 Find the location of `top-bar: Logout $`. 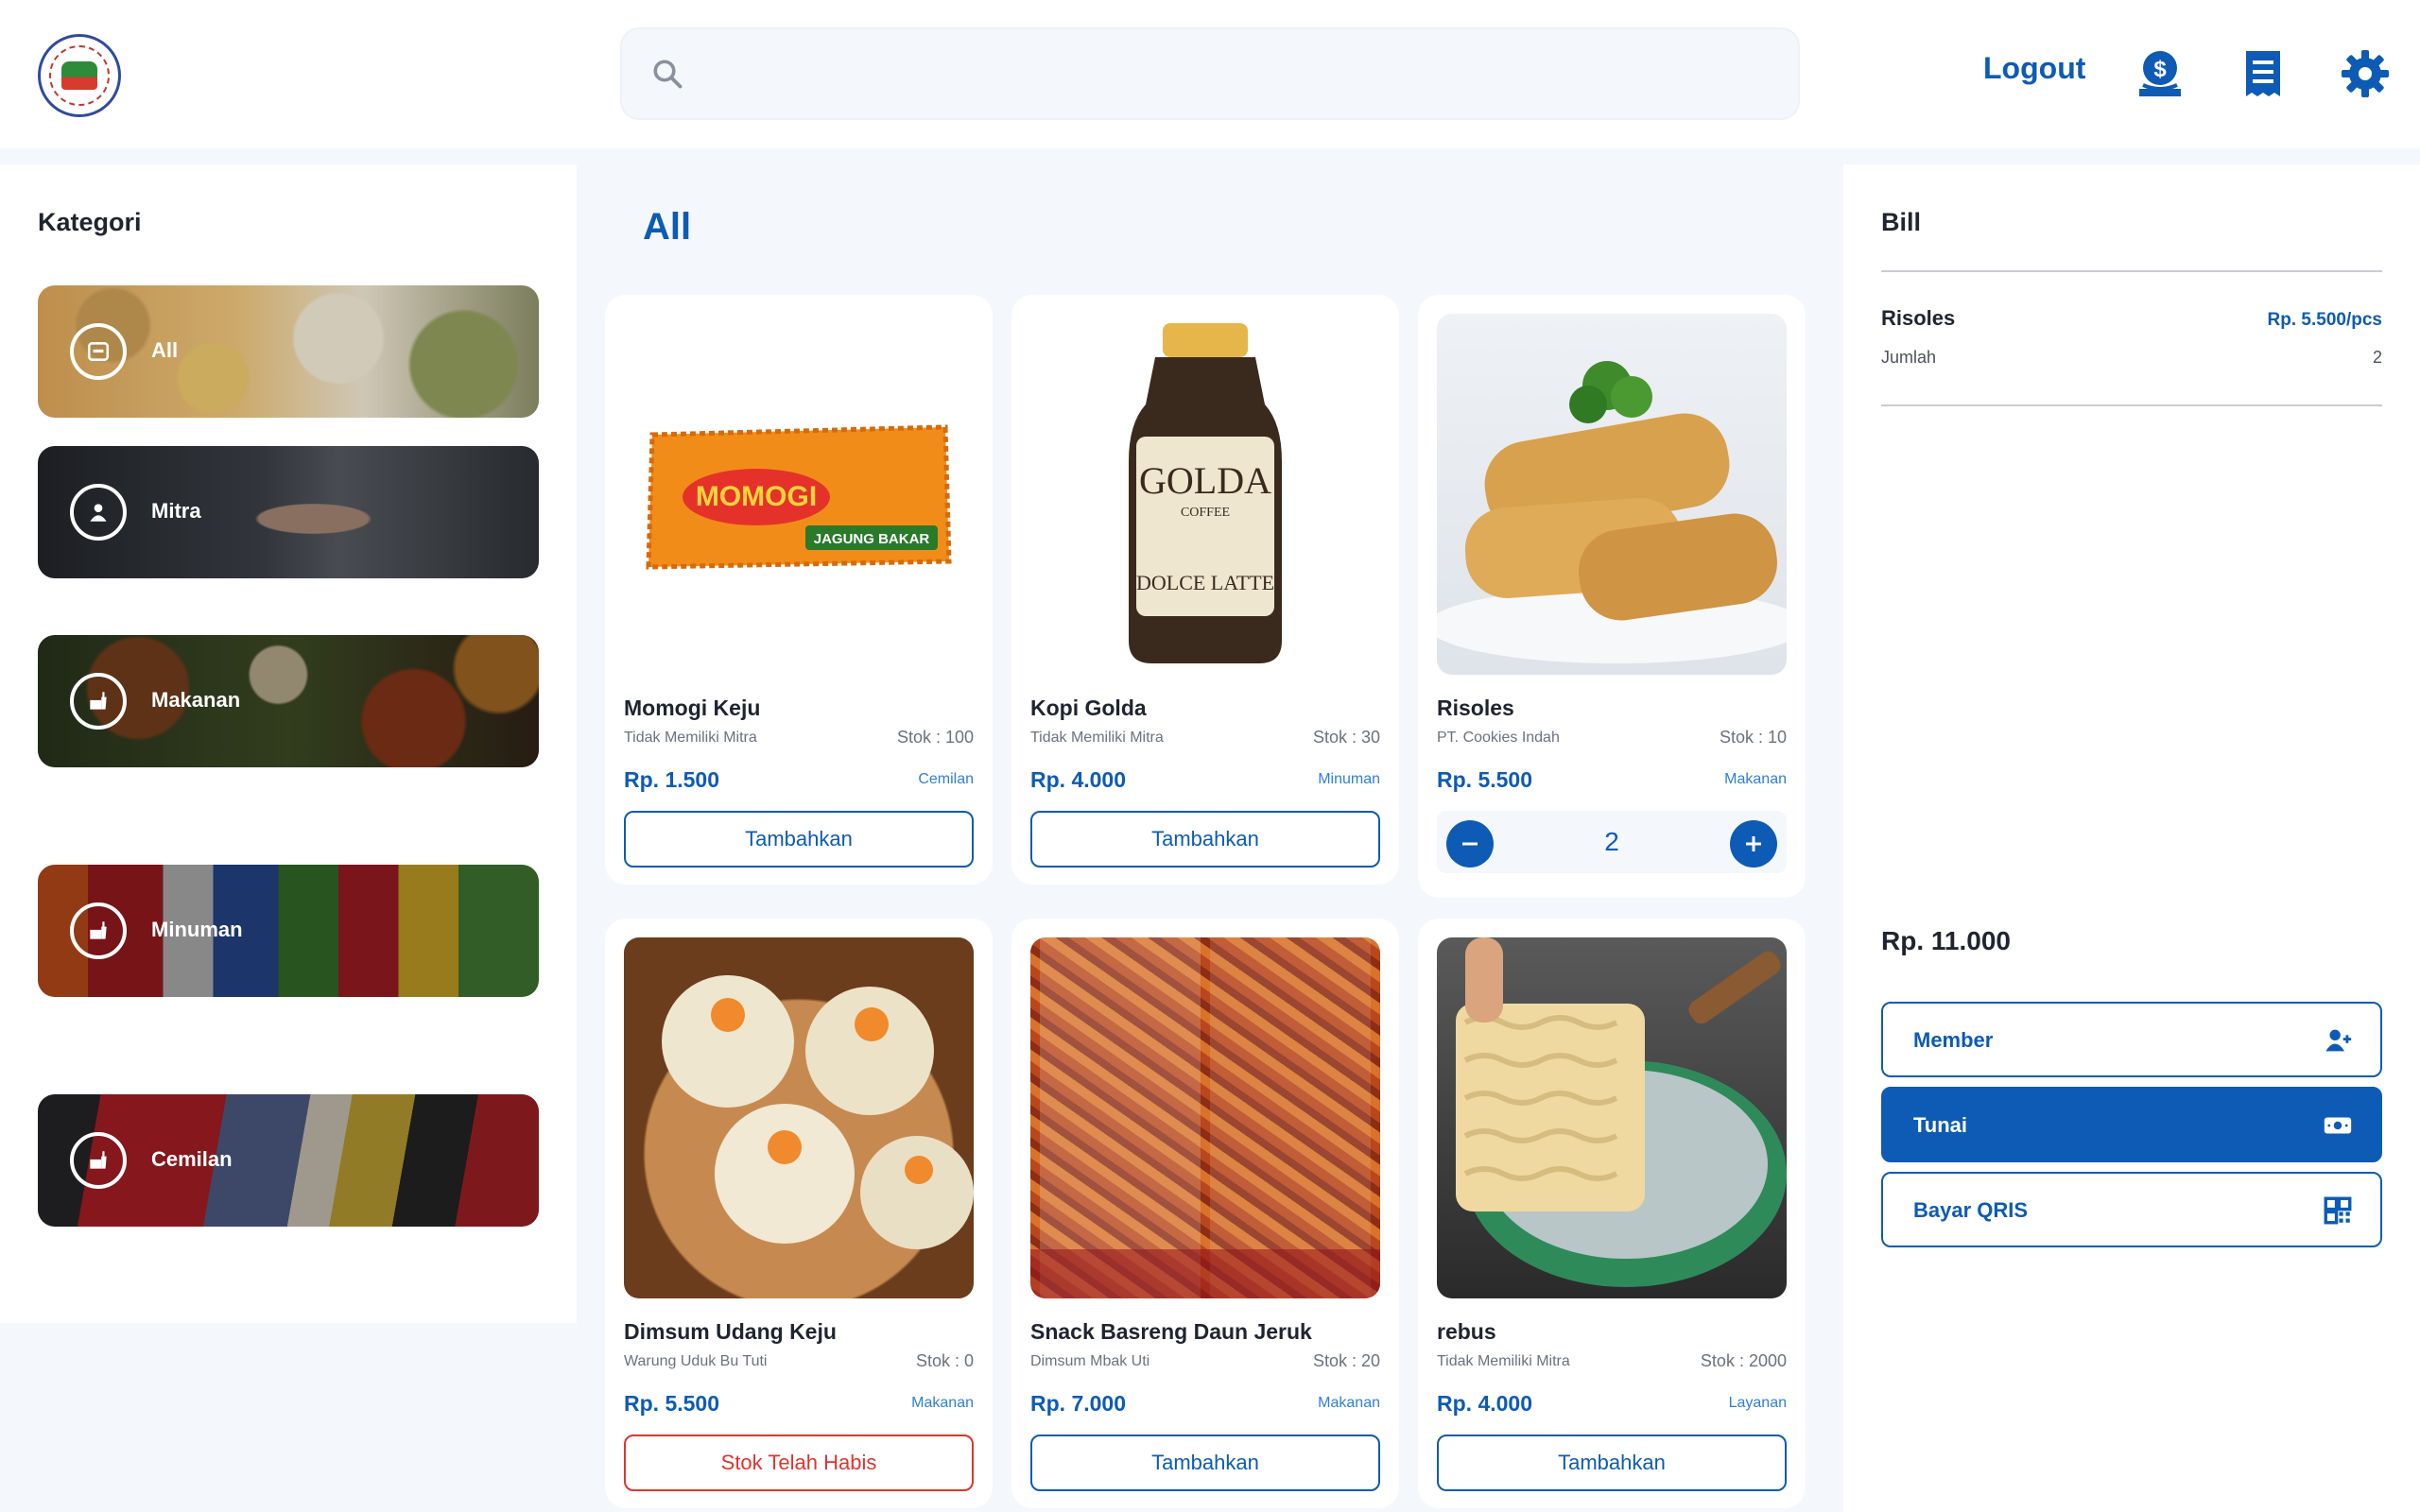

top-bar: Logout $ is located at coordinates (1210, 74).